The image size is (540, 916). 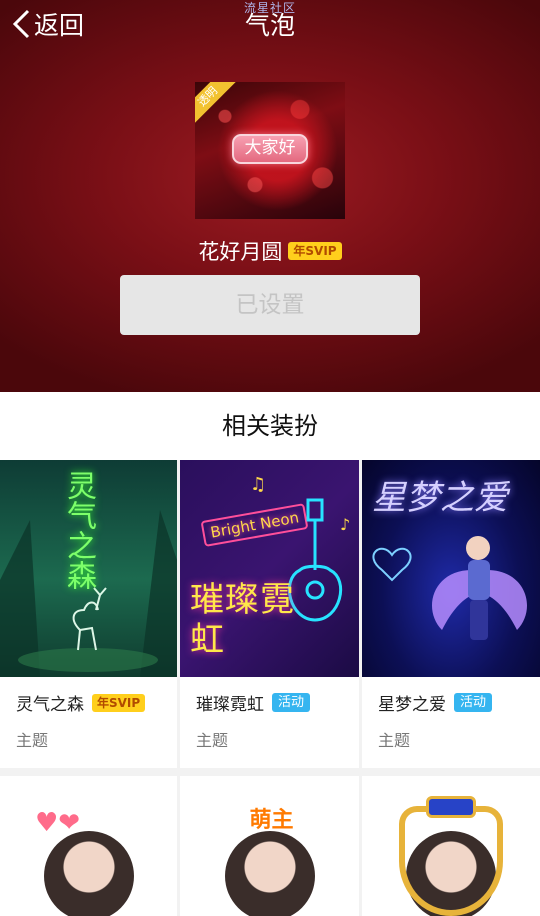 What do you see at coordinates (271, 820) in the screenshot?
I see `mengzhu-badge-text: 萌主` at bounding box center [271, 820].